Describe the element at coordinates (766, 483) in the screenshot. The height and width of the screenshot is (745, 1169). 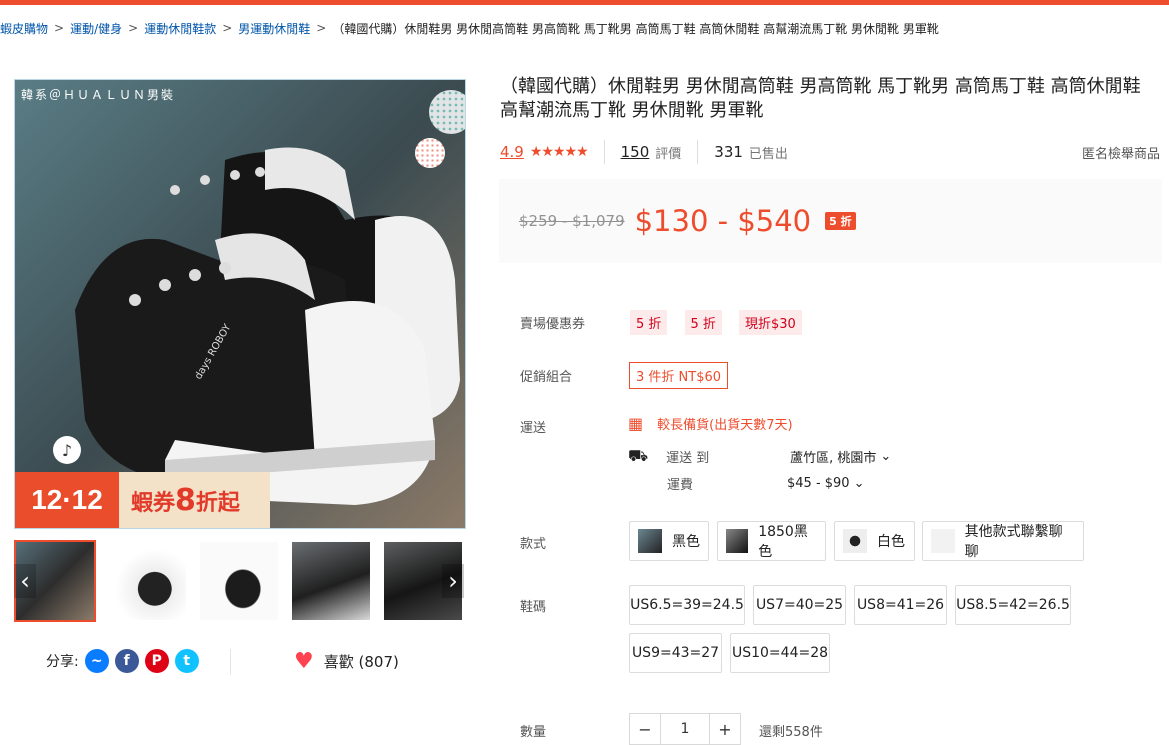
I see `ship-fee-row: 運費 $45 - $90 ⌄` at that location.